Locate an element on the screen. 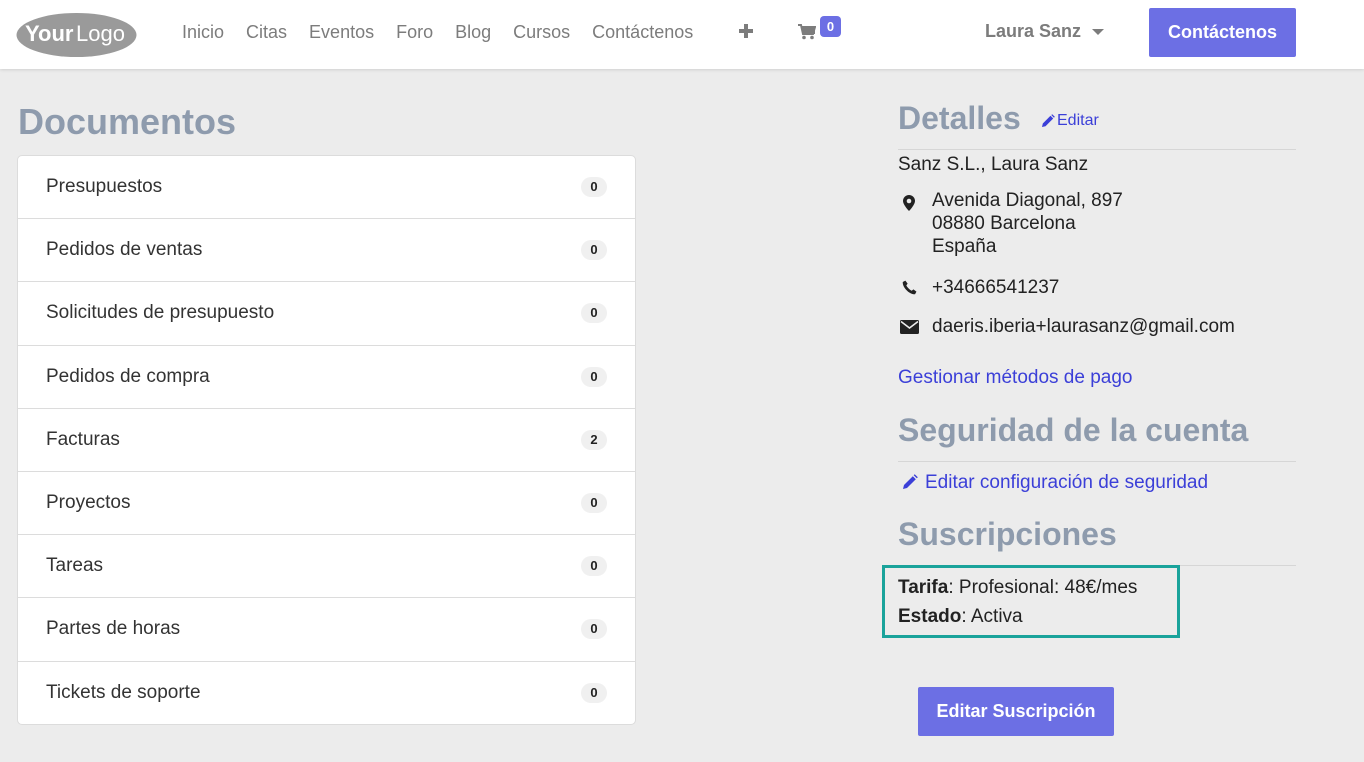  phone-number: +34666541237 is located at coordinates (996, 287).